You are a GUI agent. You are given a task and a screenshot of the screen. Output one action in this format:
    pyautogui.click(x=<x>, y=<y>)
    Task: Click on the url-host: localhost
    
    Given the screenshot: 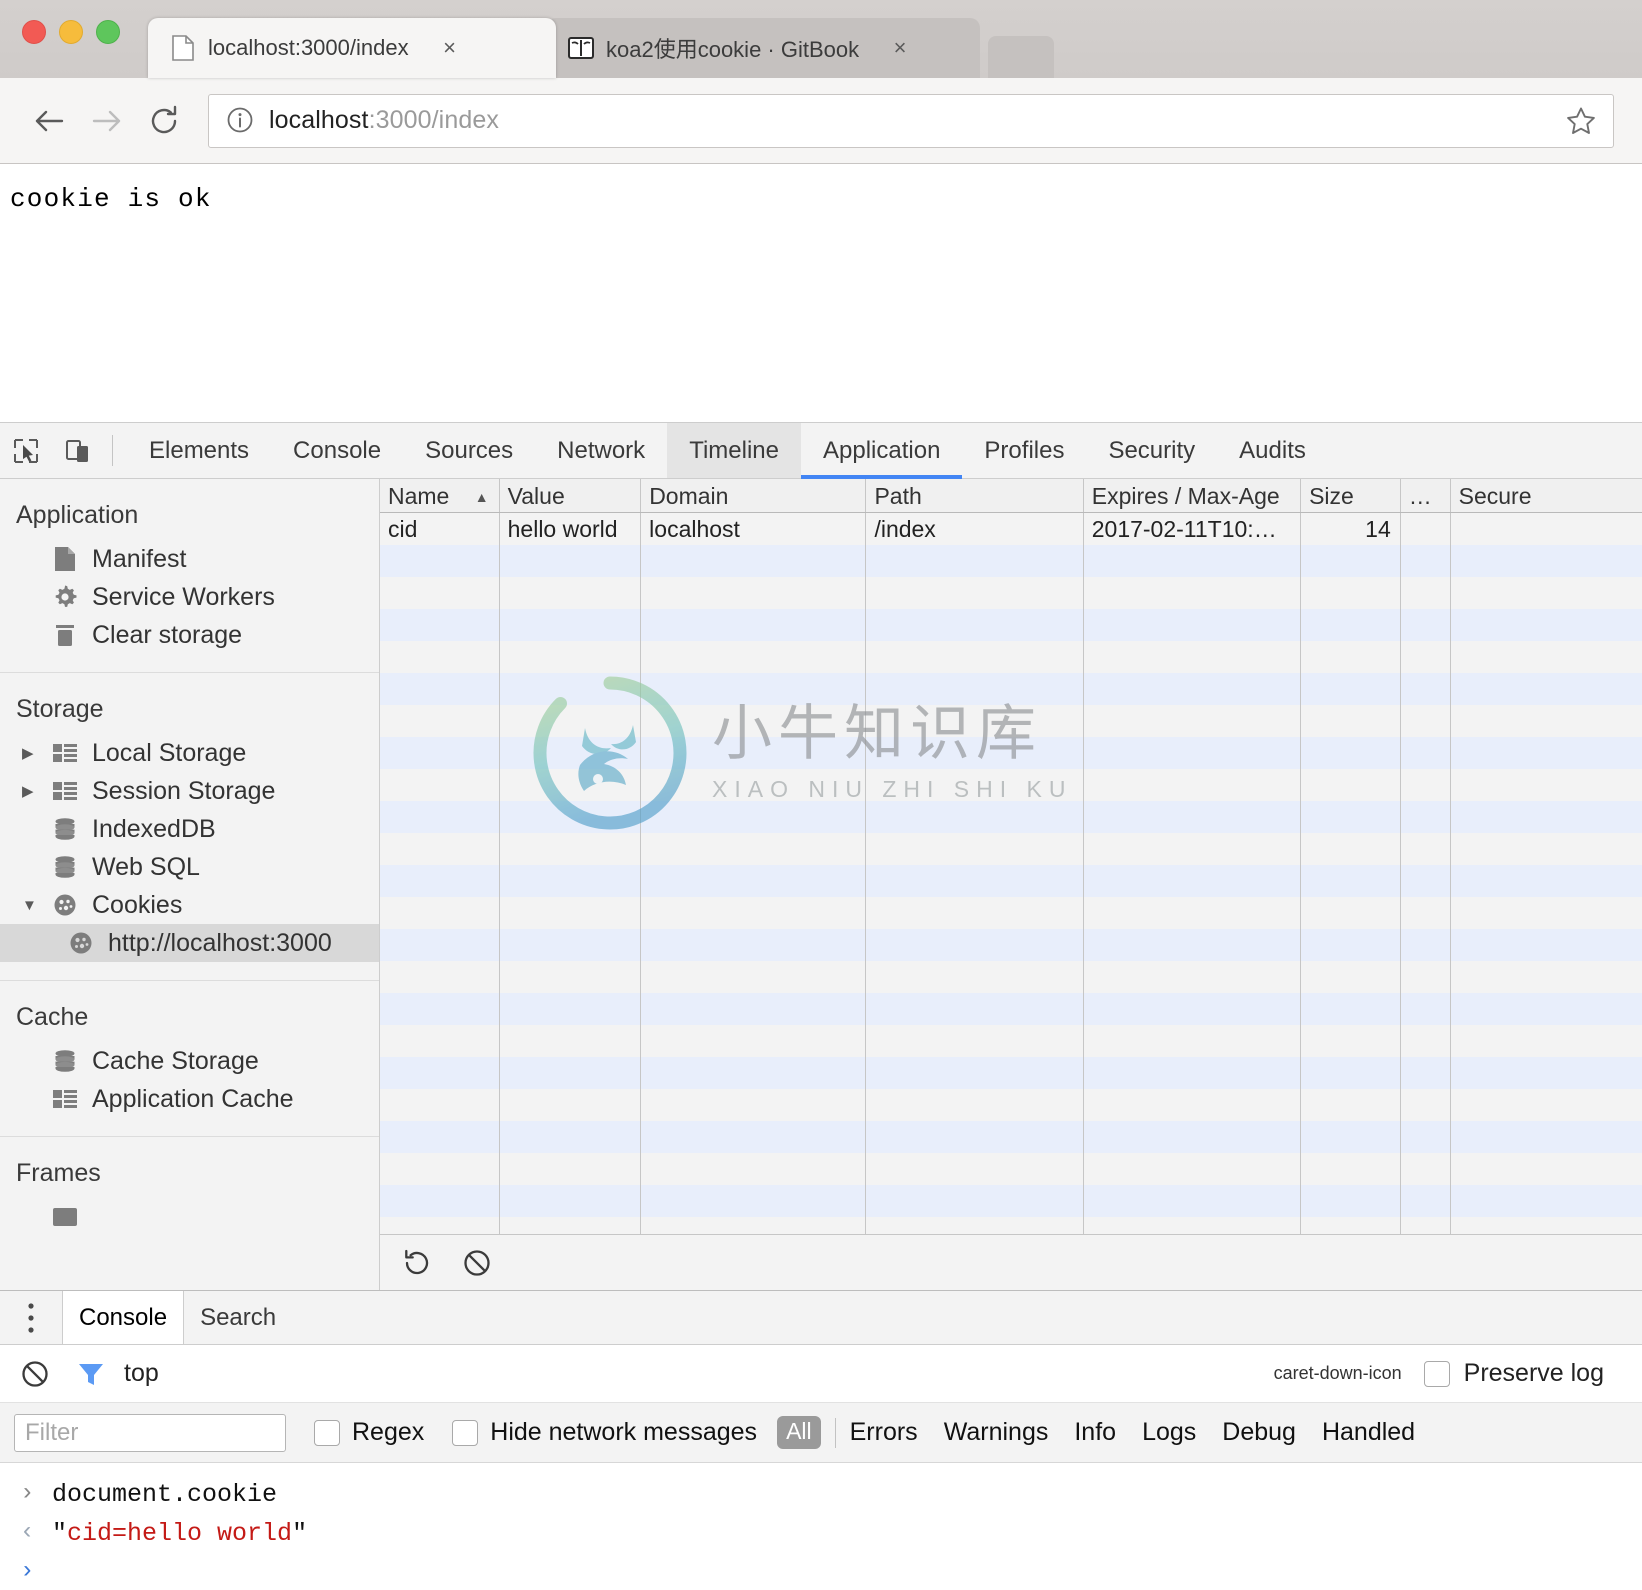 What is the action you would take?
    pyautogui.click(x=319, y=120)
    